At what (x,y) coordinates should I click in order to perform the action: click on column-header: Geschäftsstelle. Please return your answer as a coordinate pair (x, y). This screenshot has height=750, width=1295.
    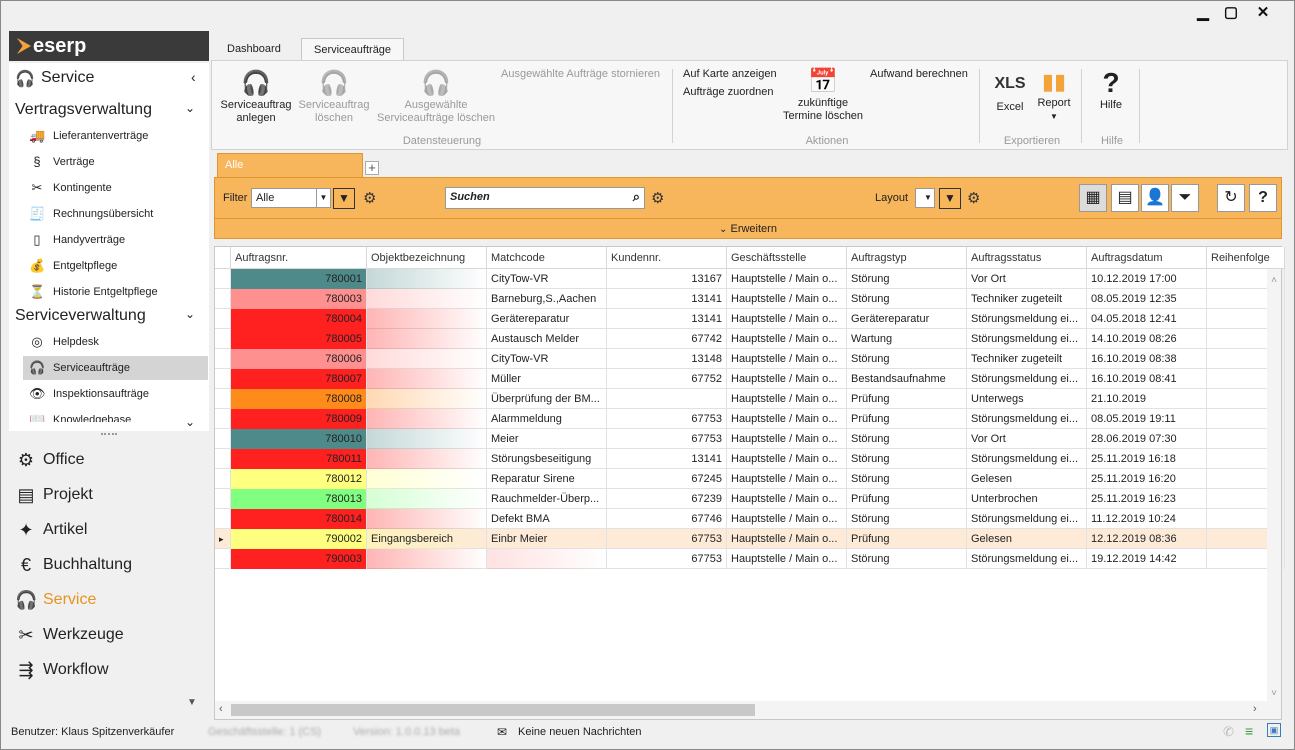
    Looking at the image, I should click on (787, 258).